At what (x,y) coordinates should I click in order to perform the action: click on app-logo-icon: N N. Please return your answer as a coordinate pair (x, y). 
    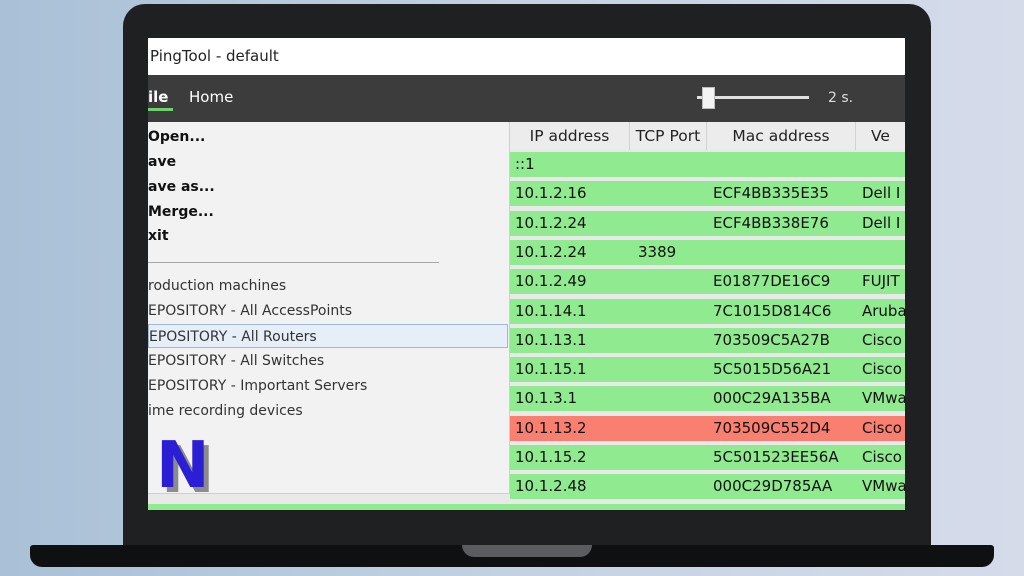
    Looking at the image, I should click on (185, 465).